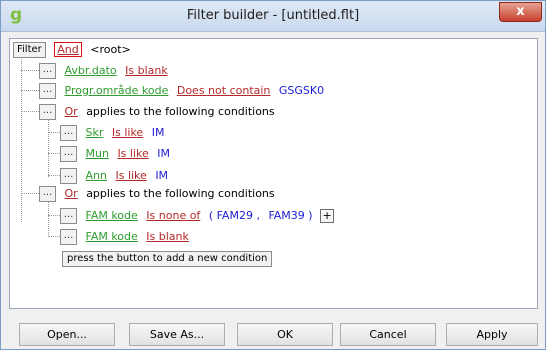  Describe the element at coordinates (285, 334) in the screenshot. I see `ok-button: OK` at that location.